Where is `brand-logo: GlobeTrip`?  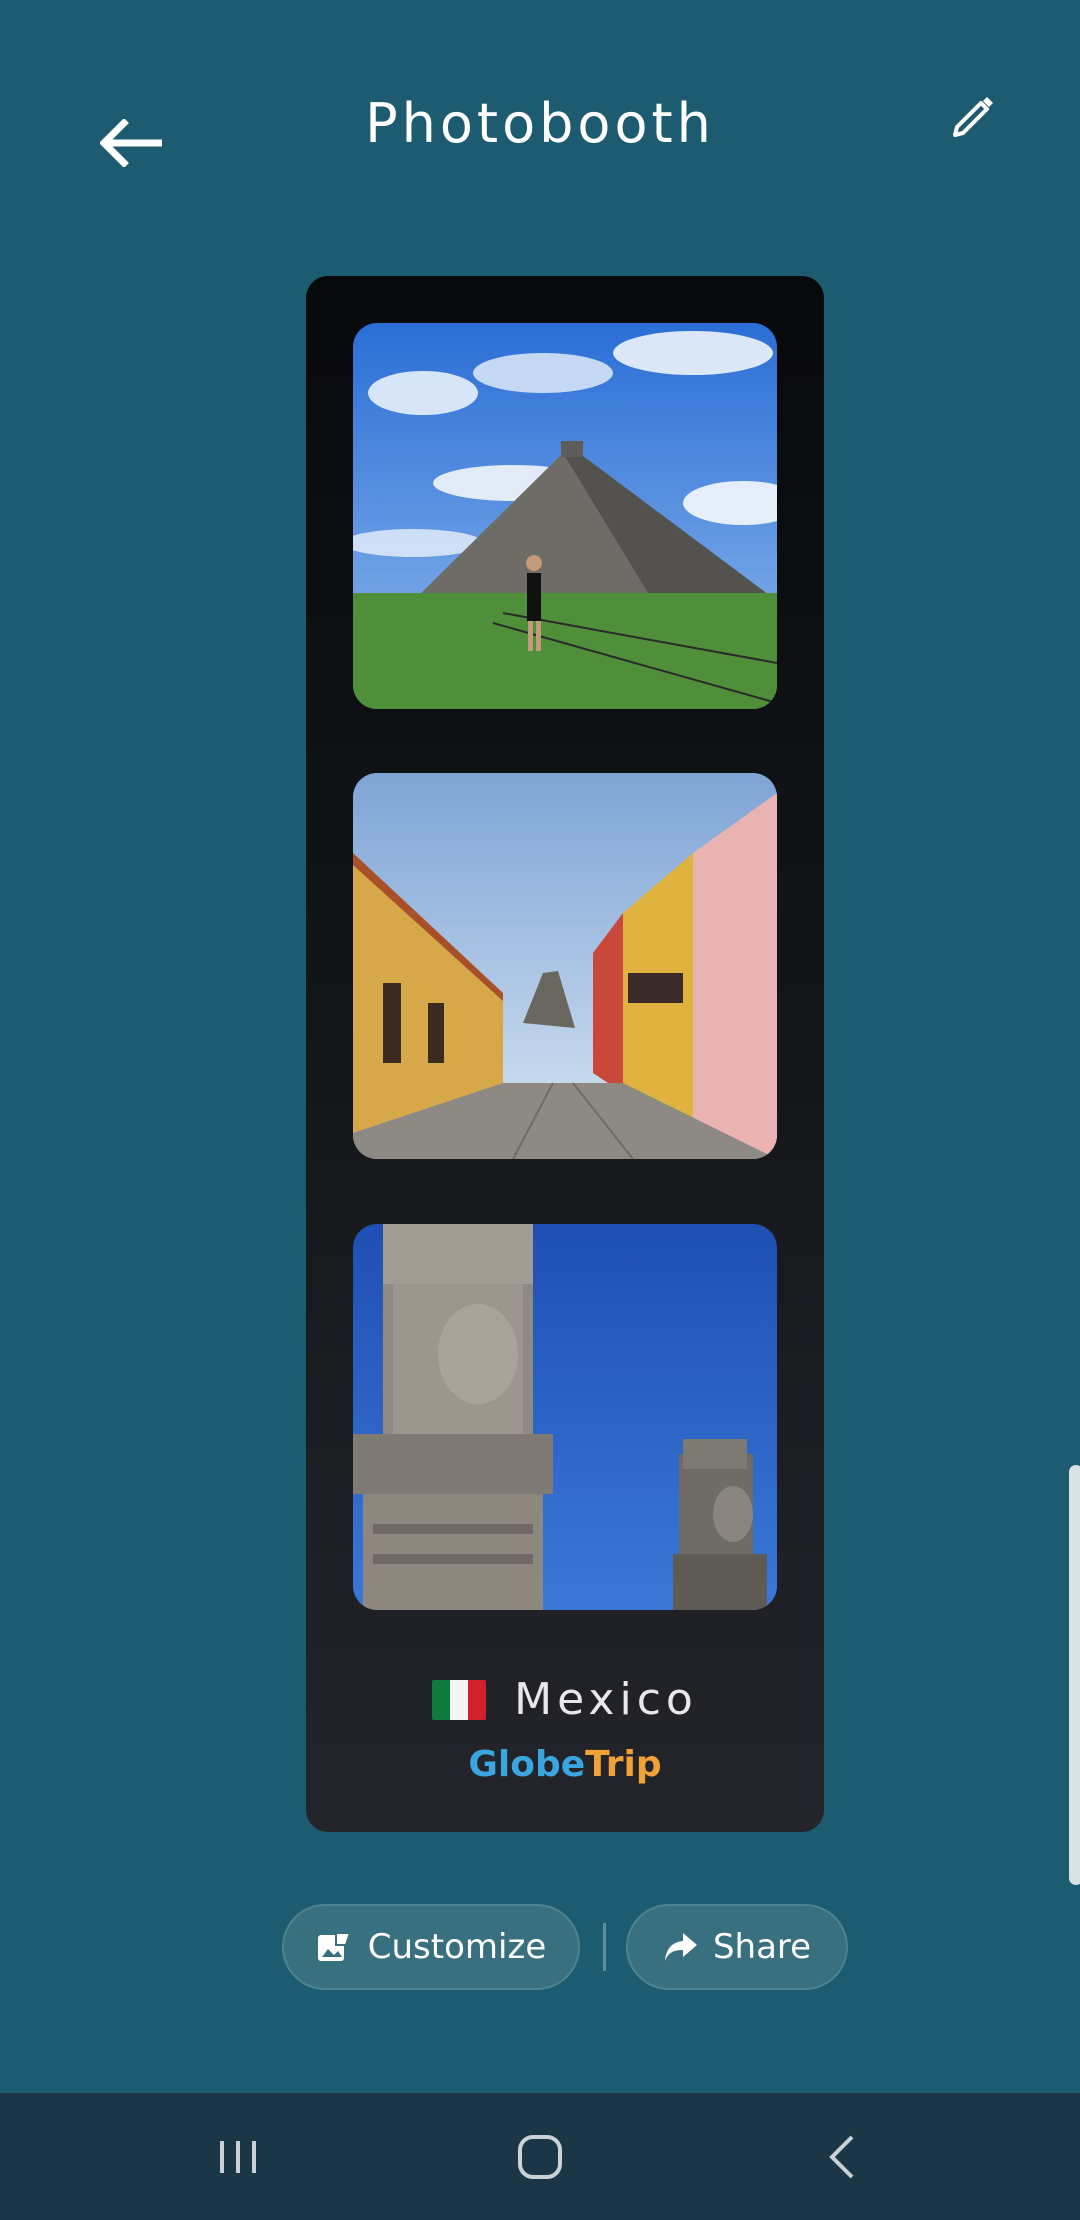
brand-logo: GlobeTrip is located at coordinates (565, 1764).